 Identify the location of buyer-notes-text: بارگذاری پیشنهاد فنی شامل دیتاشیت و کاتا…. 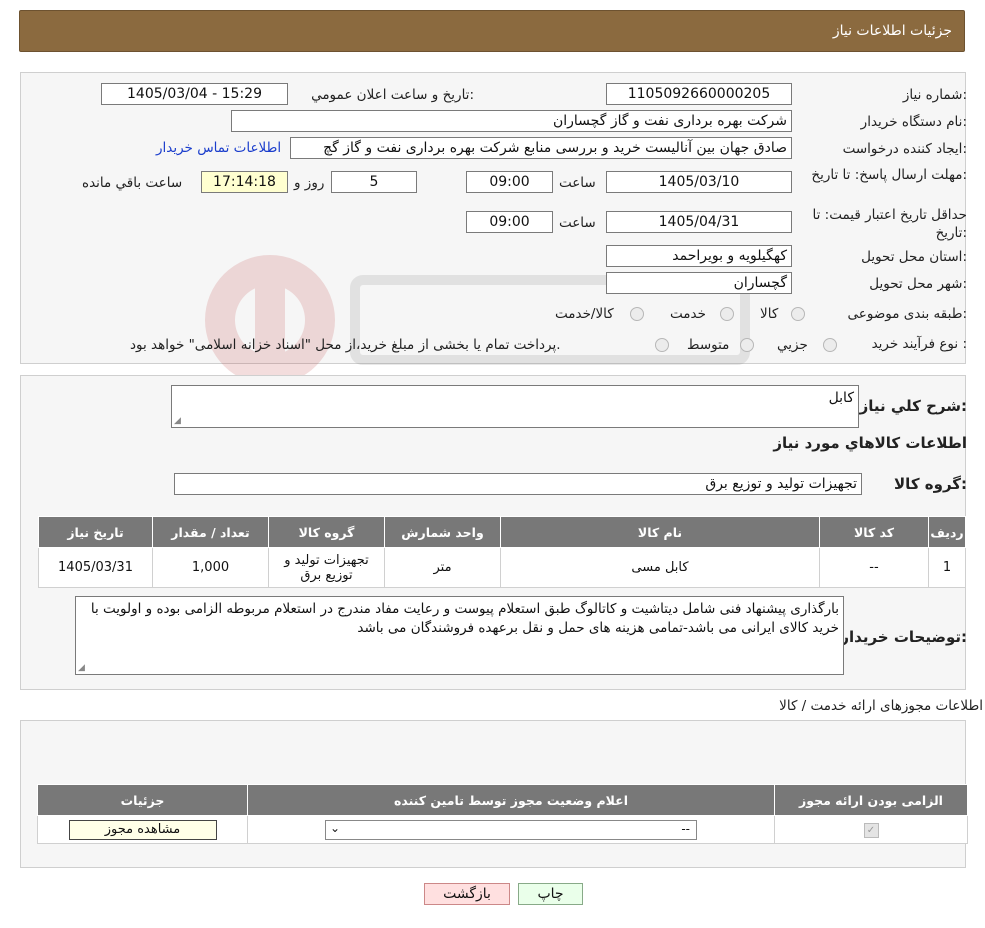
(464, 618).